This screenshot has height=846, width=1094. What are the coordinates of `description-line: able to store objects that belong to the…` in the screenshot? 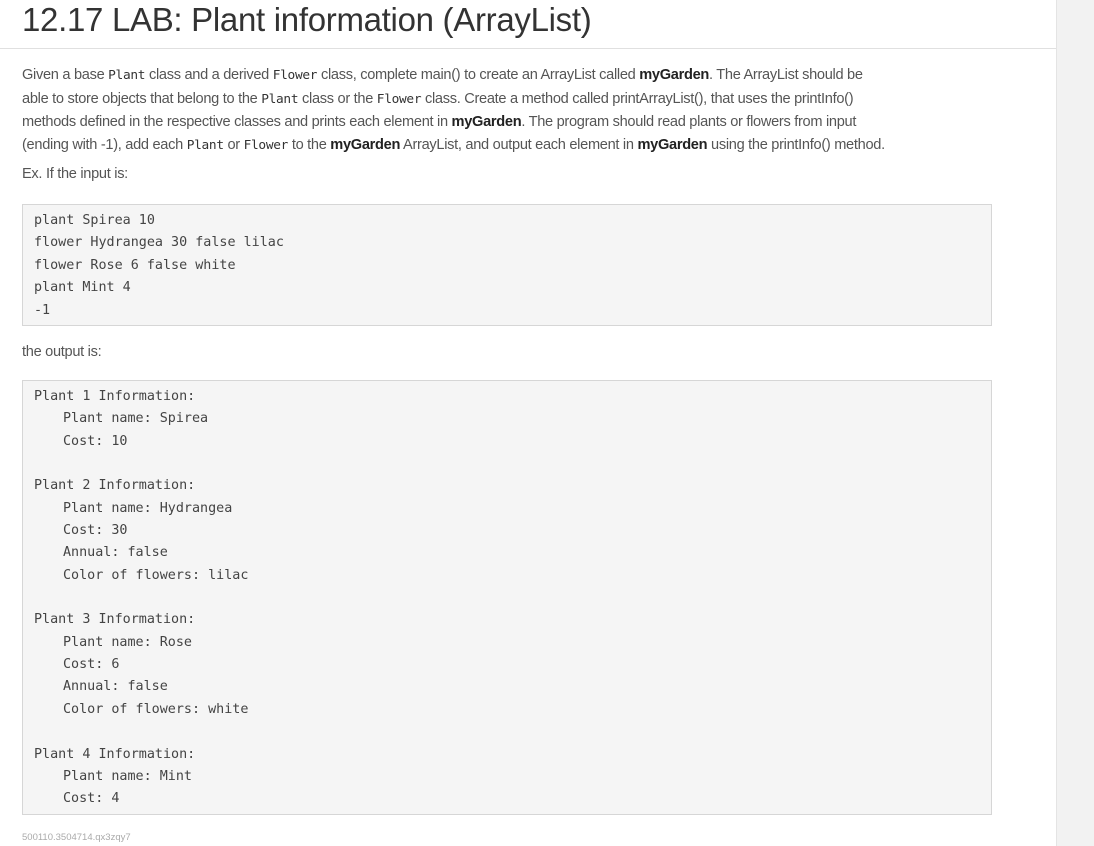 It's located at (512, 100).